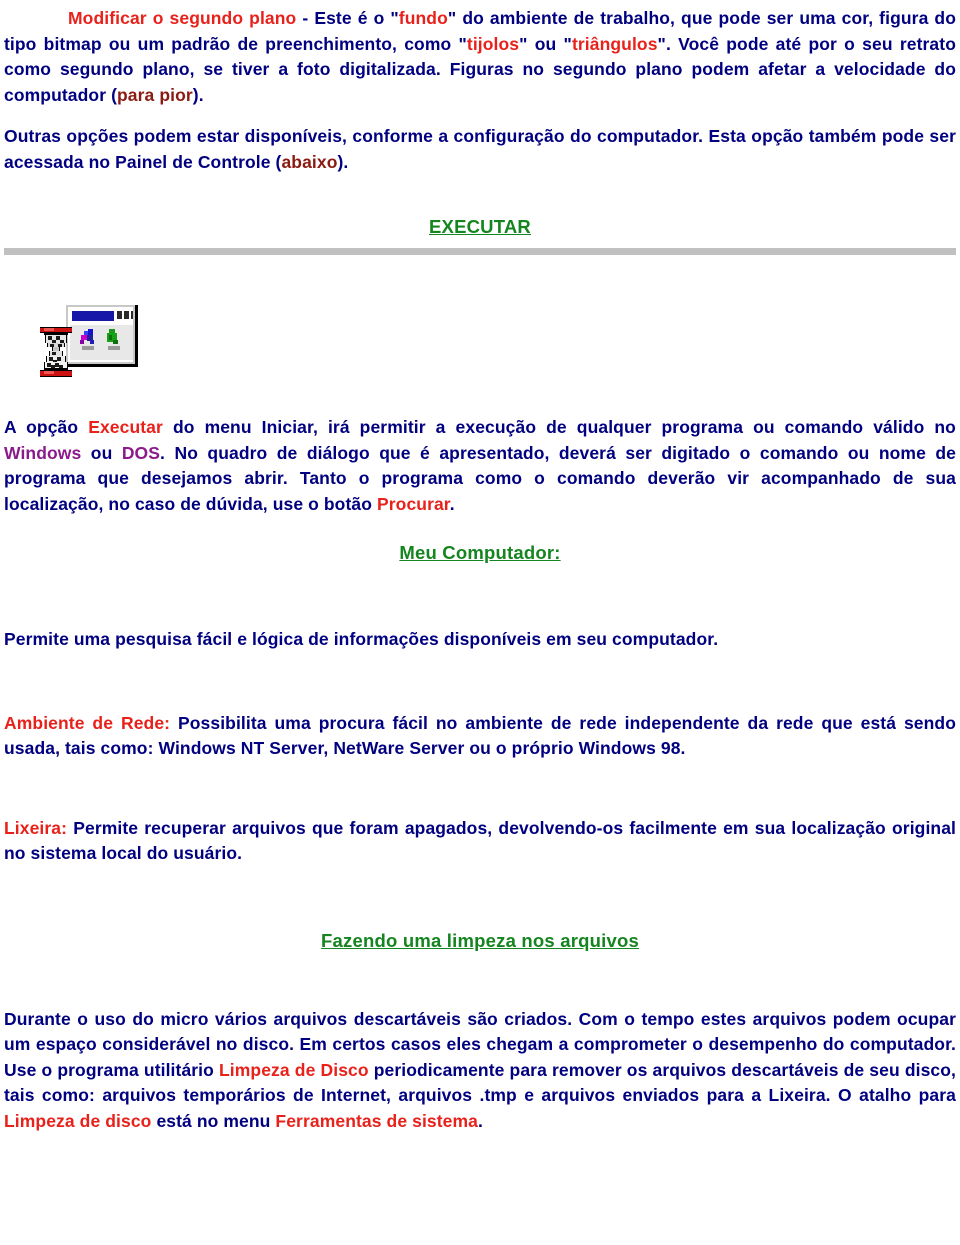 Image resolution: width=960 pixels, height=1245 pixels. What do you see at coordinates (78, 1120) in the screenshot?
I see `red-term-limpeza-de-disco-2: Limpeza de disco` at bounding box center [78, 1120].